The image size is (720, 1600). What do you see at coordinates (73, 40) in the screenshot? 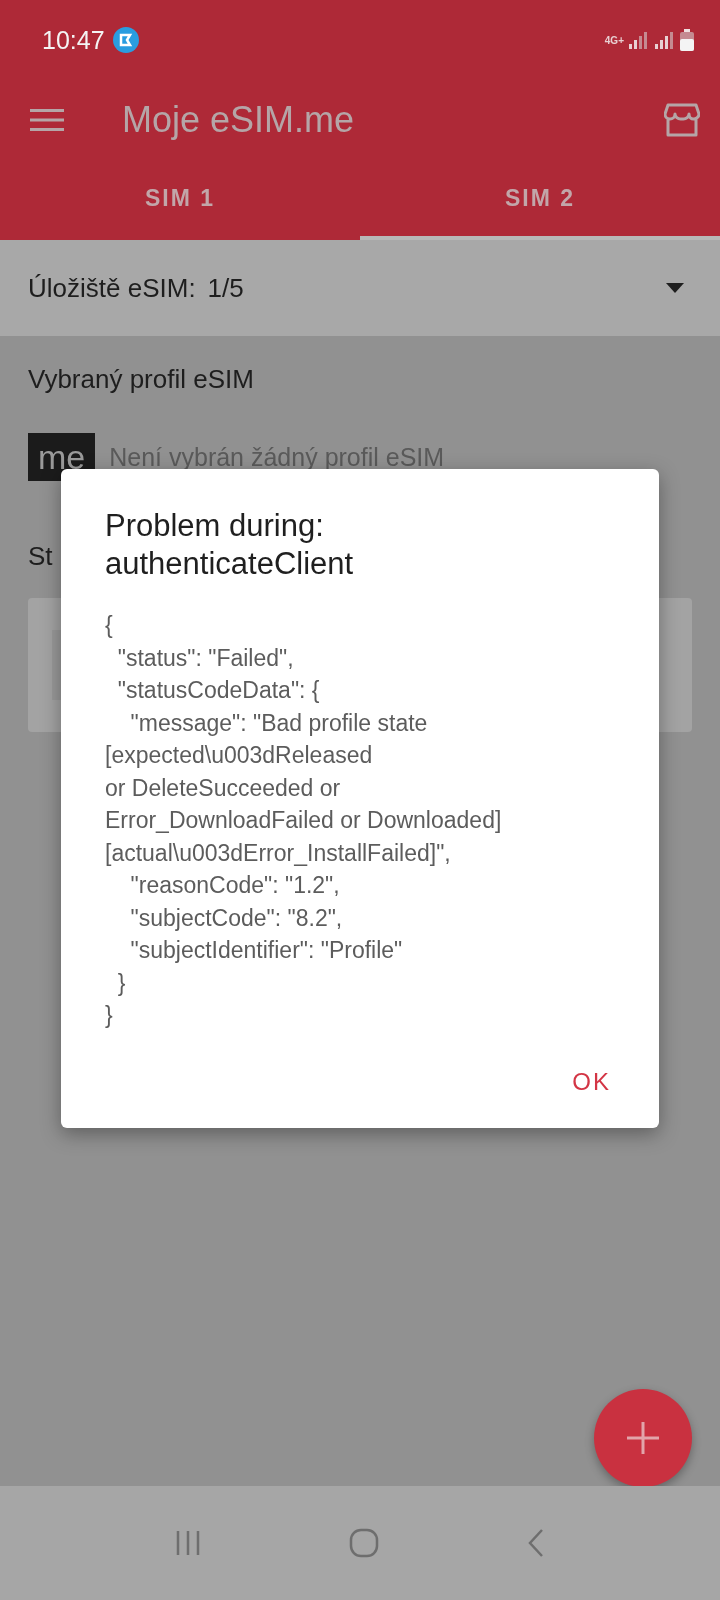
I see `status-time: 10:47` at bounding box center [73, 40].